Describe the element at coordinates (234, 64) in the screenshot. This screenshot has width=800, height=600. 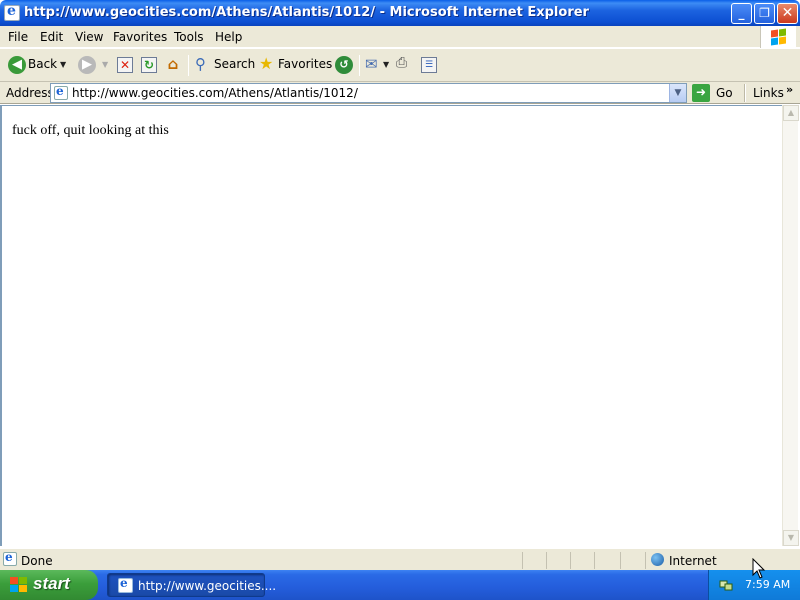
I see `search-button: Search` at that location.